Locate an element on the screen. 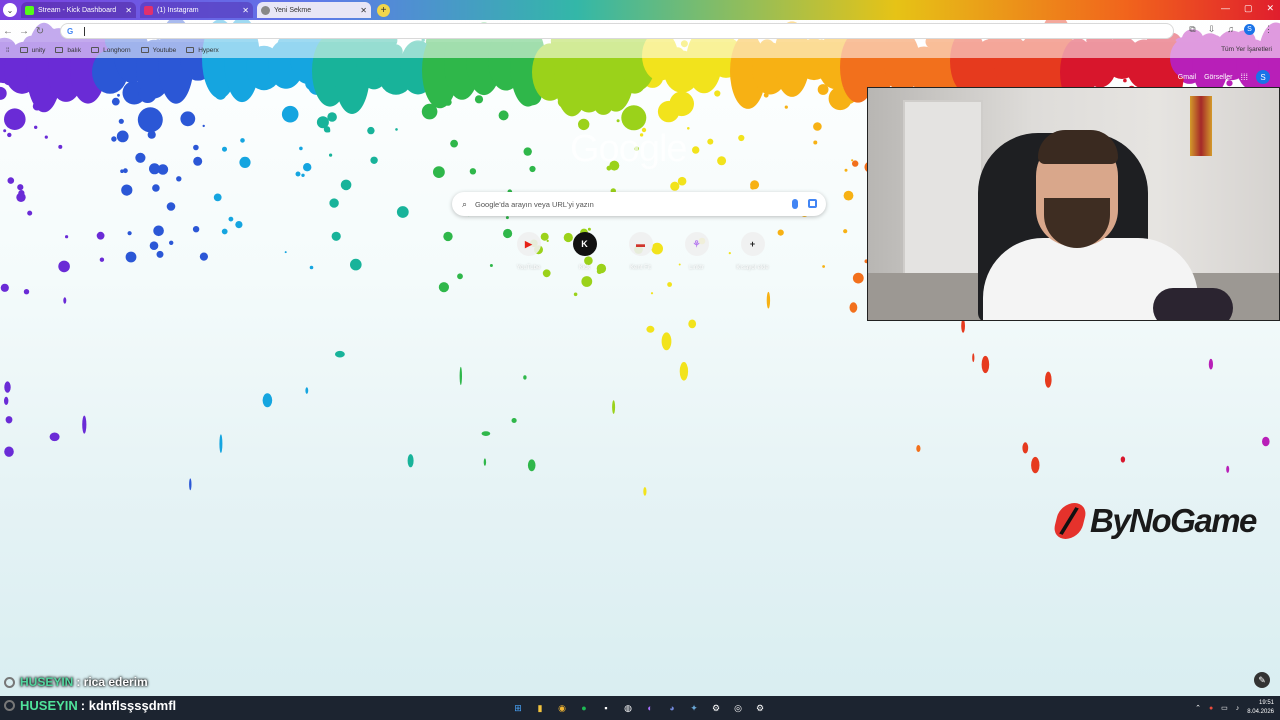 Image resolution: width=1280 pixels, height=720 pixels. steam-icon: ✦ is located at coordinates (694, 708).